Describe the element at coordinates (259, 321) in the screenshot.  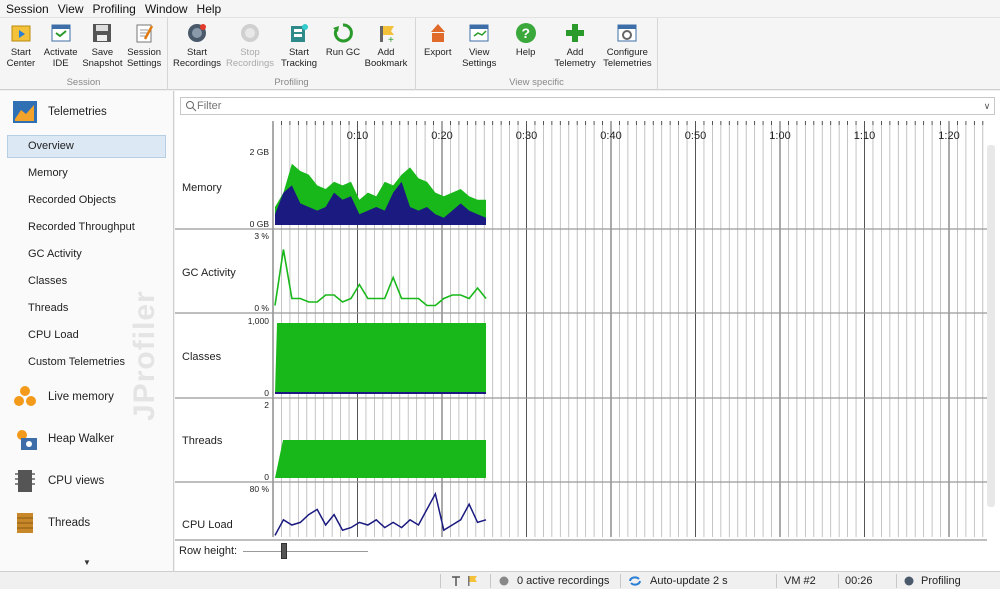
I see `row-max-label: 1,000` at that location.